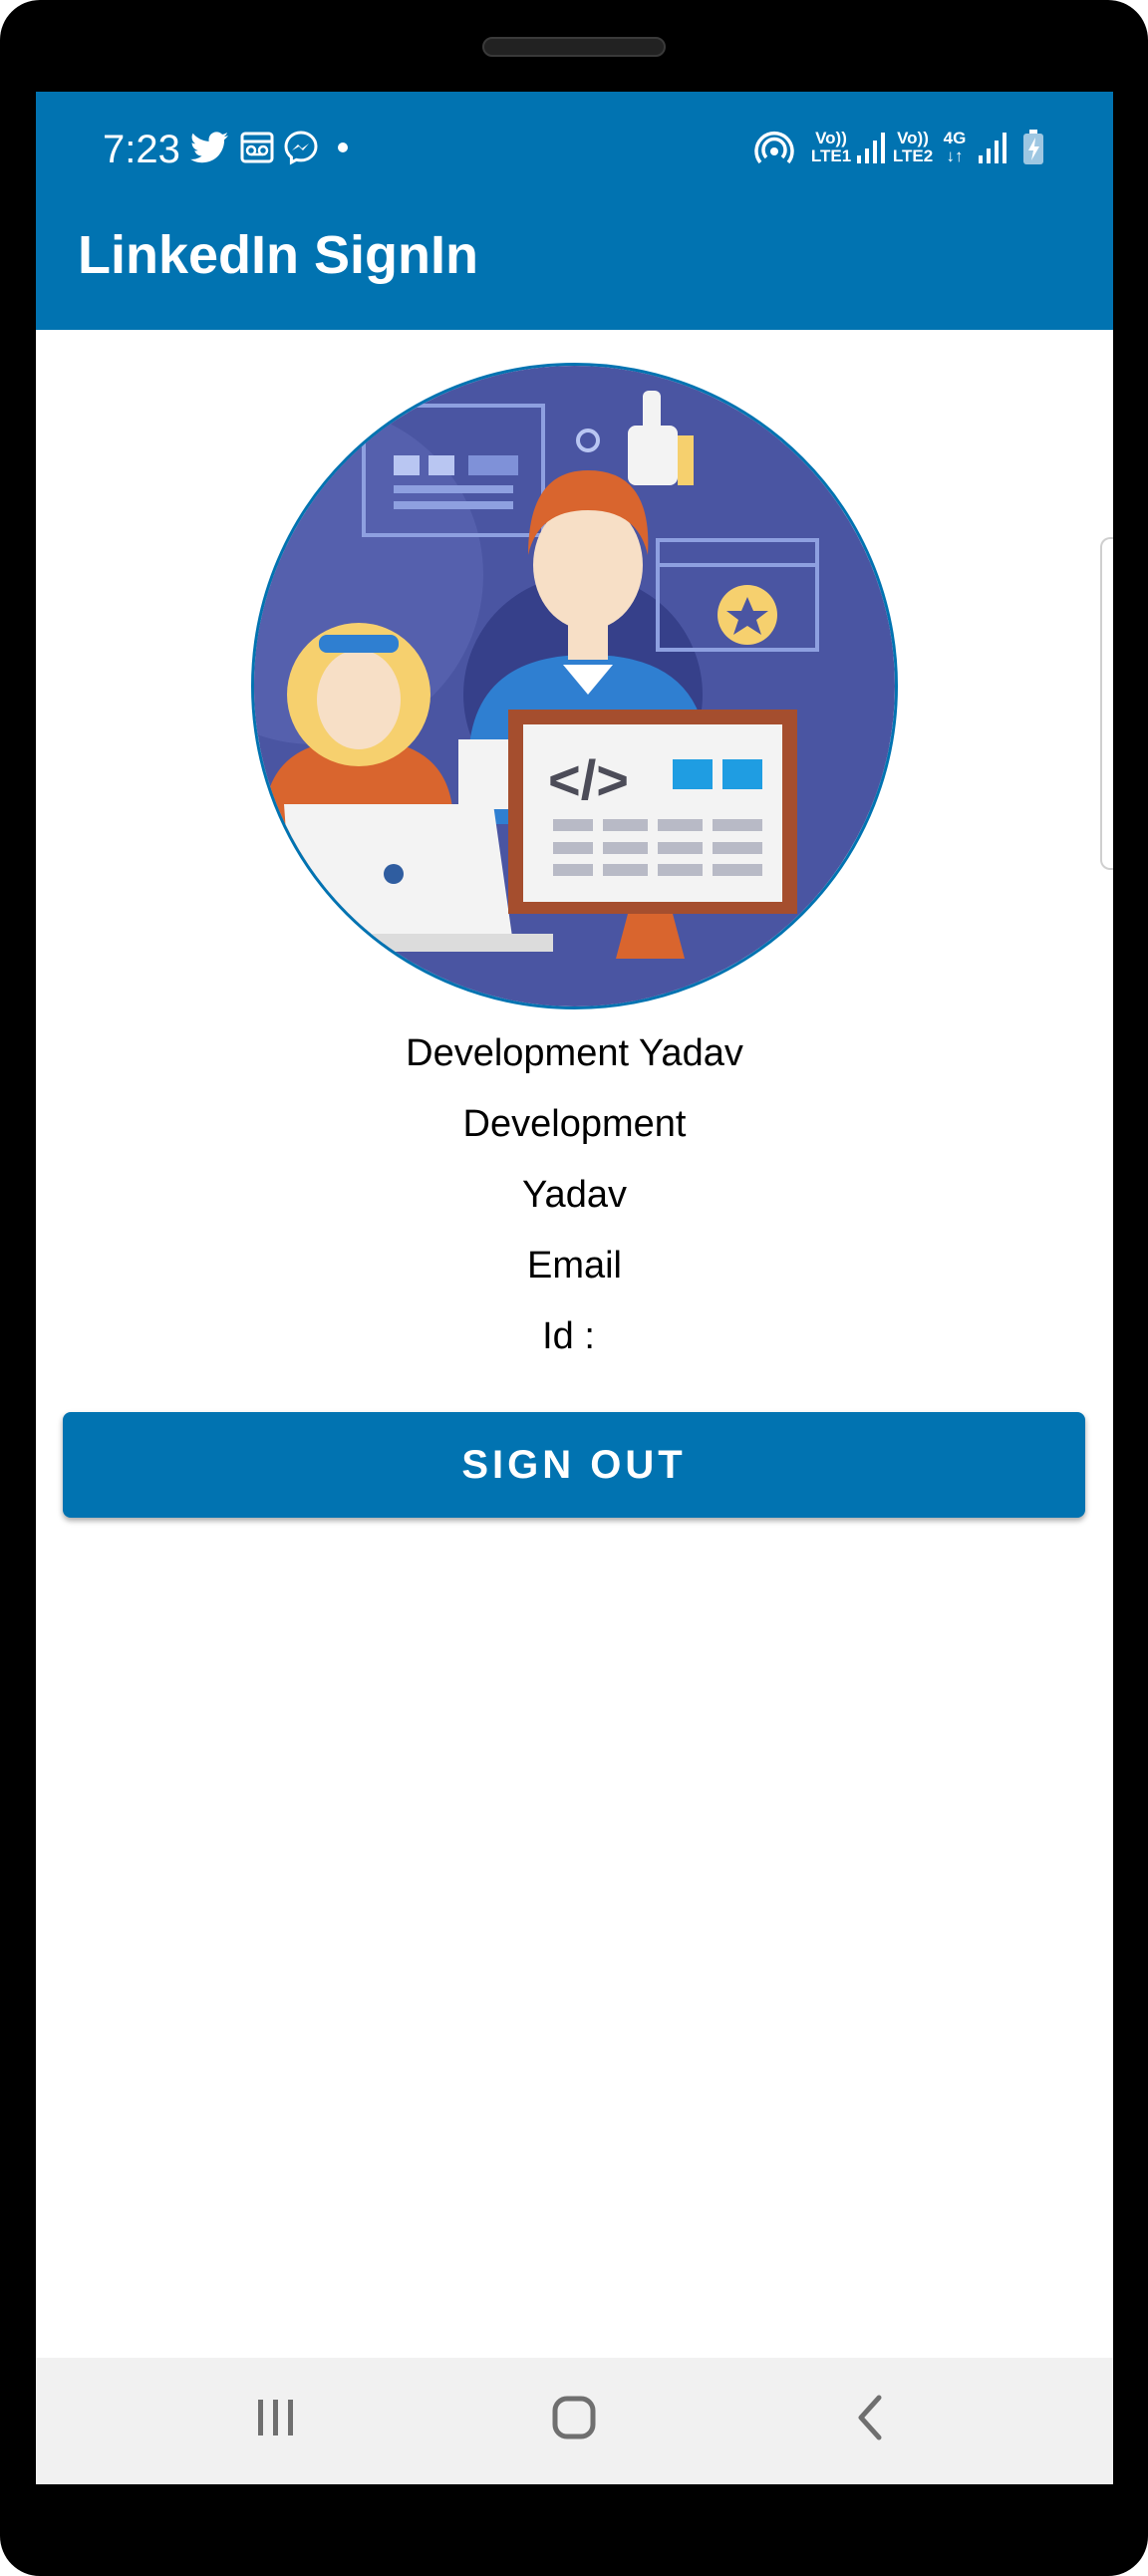 The height and width of the screenshot is (2576, 1148). Describe the element at coordinates (955, 138) in the screenshot. I see `4g-label: 4G` at that location.